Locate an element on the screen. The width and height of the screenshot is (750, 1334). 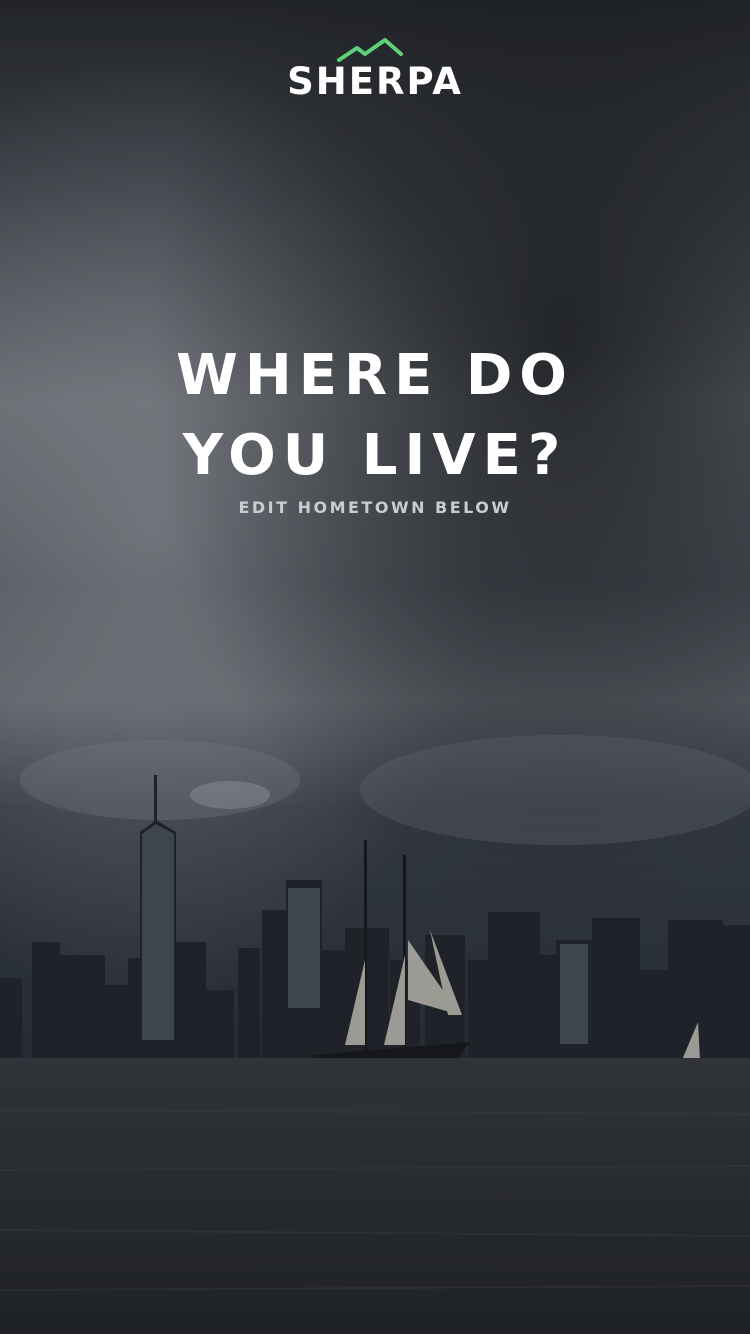
page-title: WHERE DO YOU LIVE? is located at coordinates (375, 416).